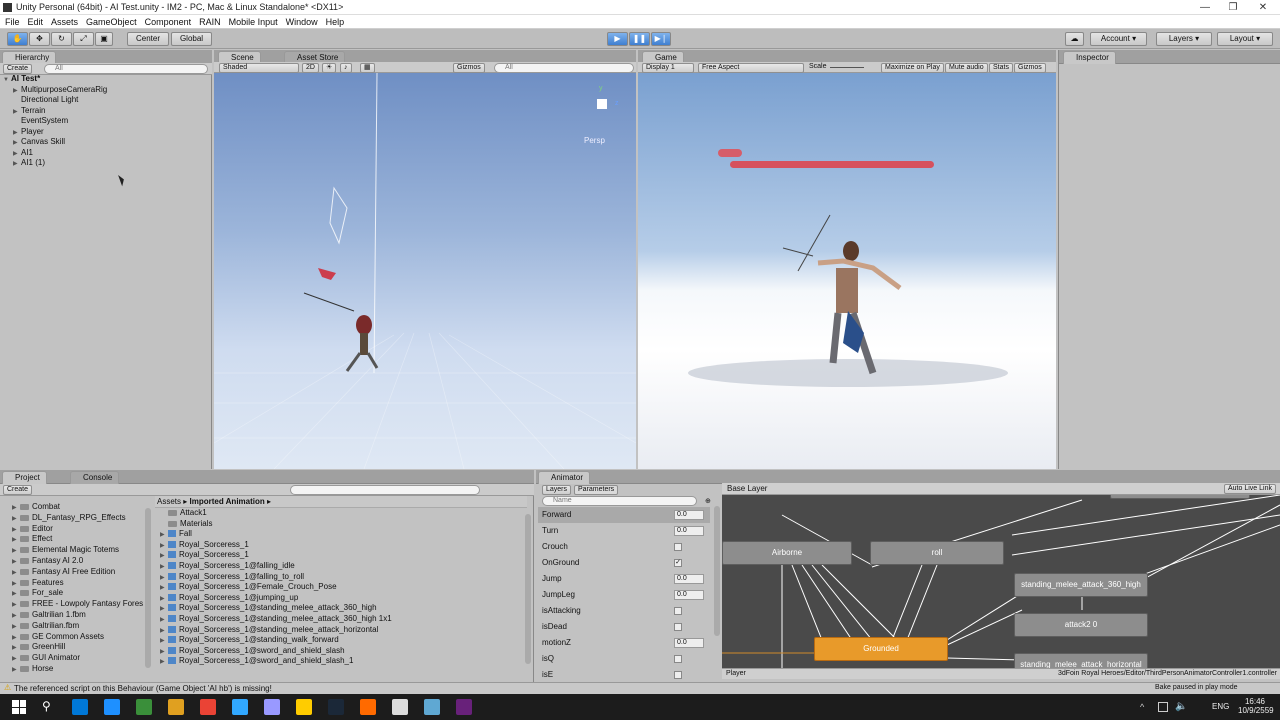 This screenshot has height=720, width=1280. What do you see at coordinates (847, 67) in the screenshot?
I see `scale-slider` at bounding box center [847, 67].